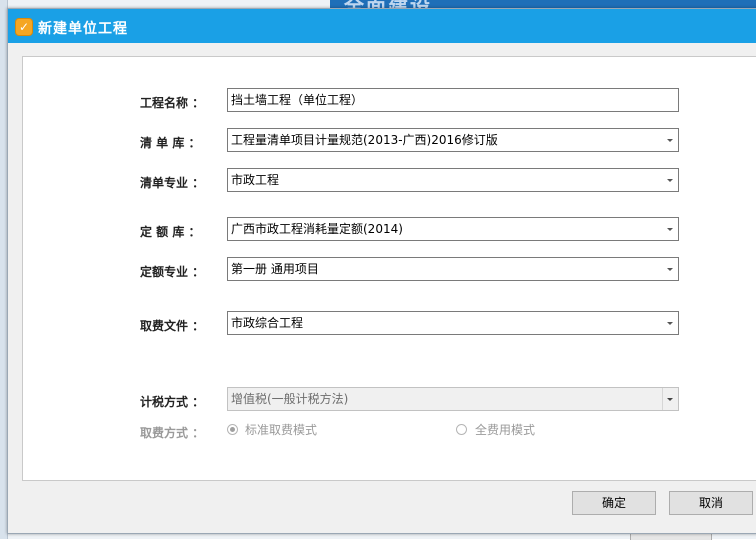 The image size is (756, 540). What do you see at coordinates (364, 140) in the screenshot?
I see `bill-library-value: 工程量清单项目计量规范(2013-广西)2016修订版` at bounding box center [364, 140].